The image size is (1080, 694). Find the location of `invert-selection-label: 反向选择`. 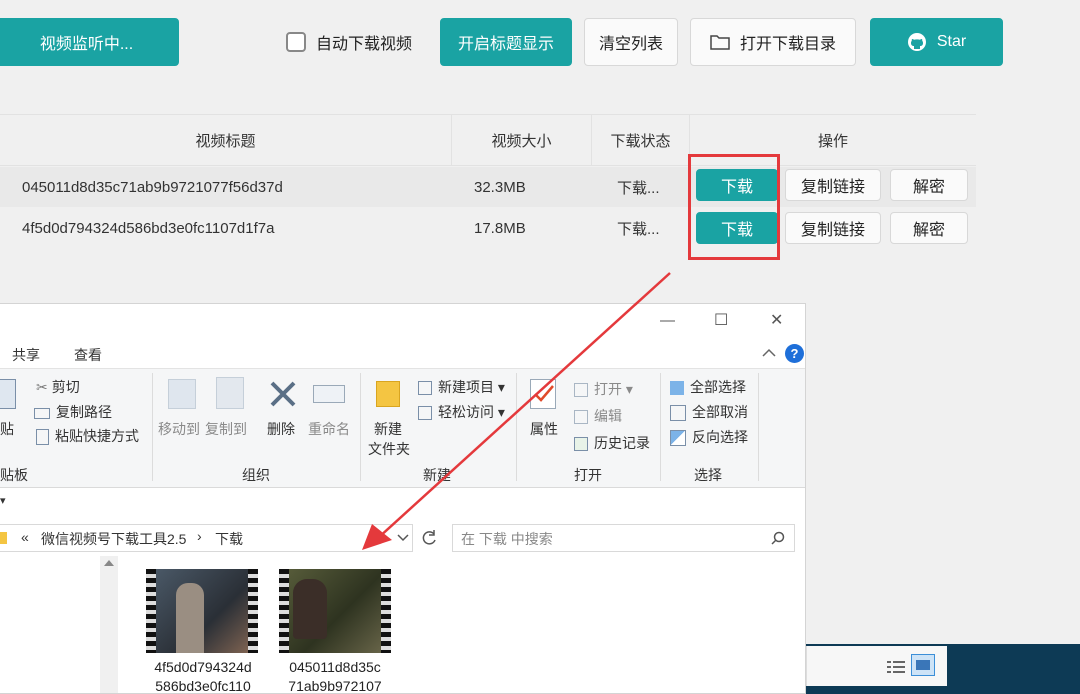

invert-selection-label: 反向选择 is located at coordinates (720, 437).